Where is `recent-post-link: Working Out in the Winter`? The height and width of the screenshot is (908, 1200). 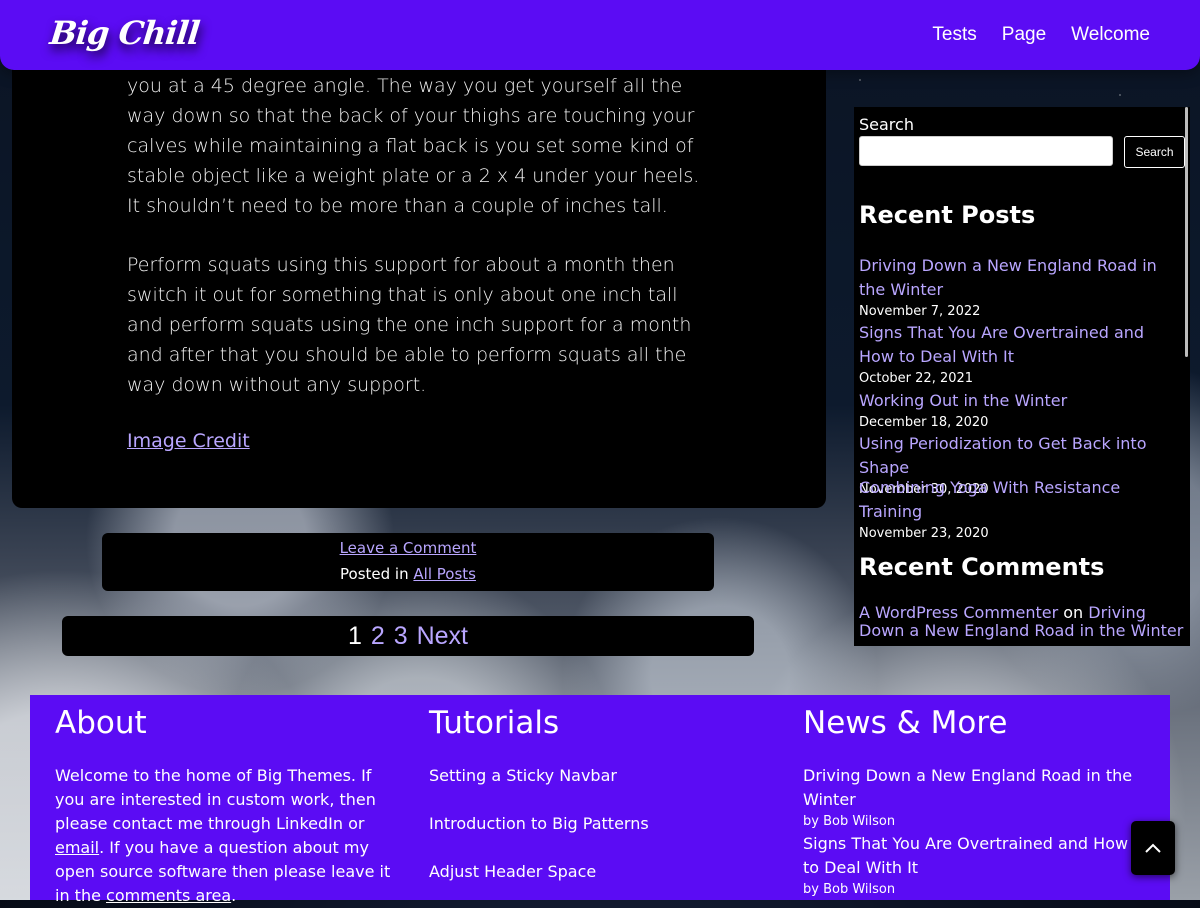 recent-post-link: Working Out in the Winter is located at coordinates (1019, 401).